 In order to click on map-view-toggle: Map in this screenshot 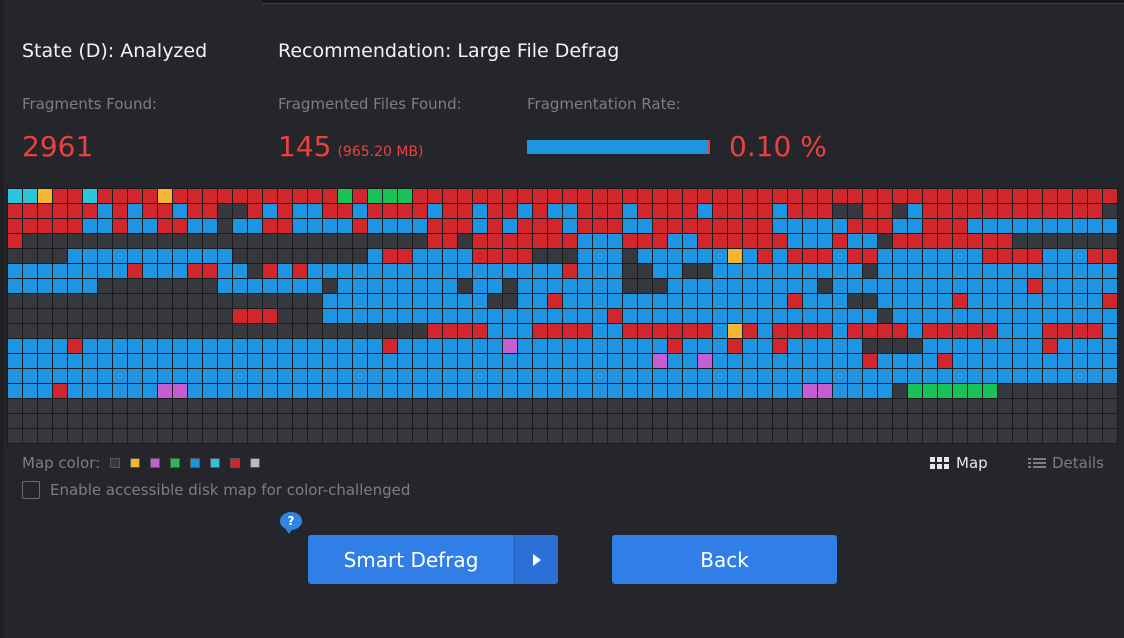, I will do `click(959, 463)`.